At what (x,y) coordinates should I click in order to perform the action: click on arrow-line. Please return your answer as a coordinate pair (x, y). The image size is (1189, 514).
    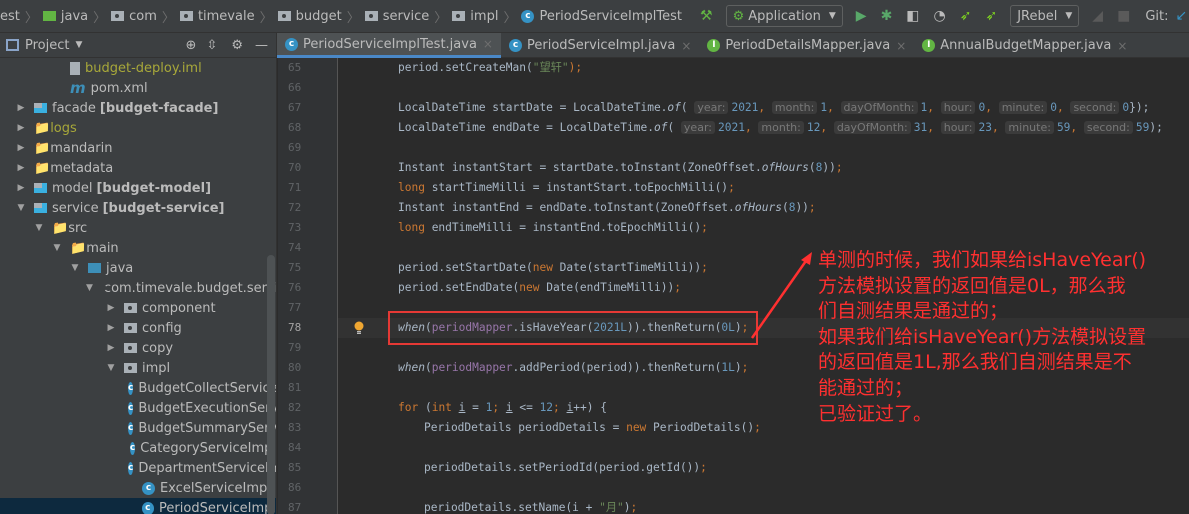
    Looking at the image, I should click on (780, 298).